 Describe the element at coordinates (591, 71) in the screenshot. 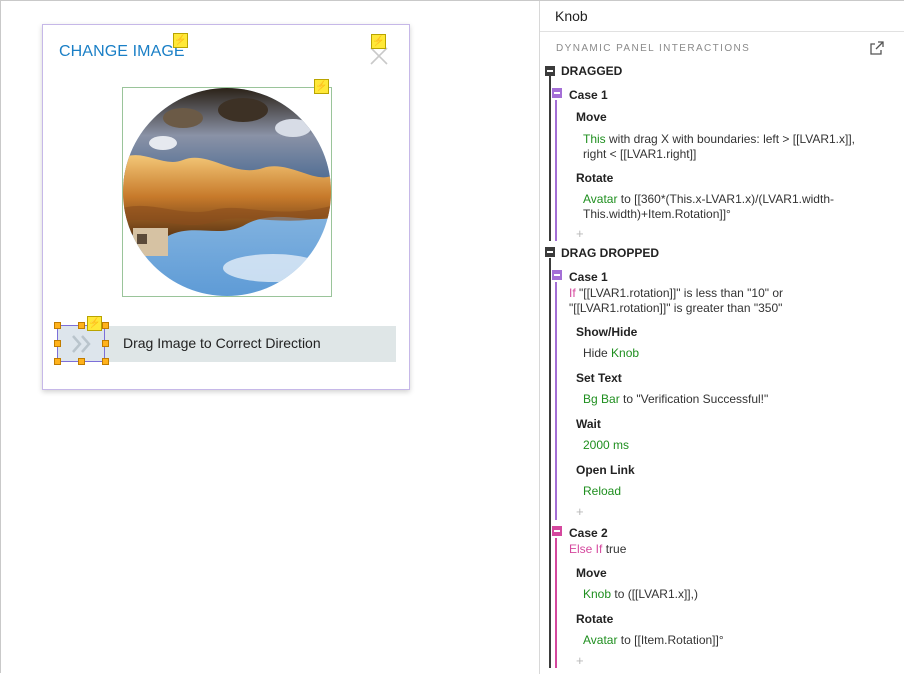

I see `event-title: DRAGGED` at that location.